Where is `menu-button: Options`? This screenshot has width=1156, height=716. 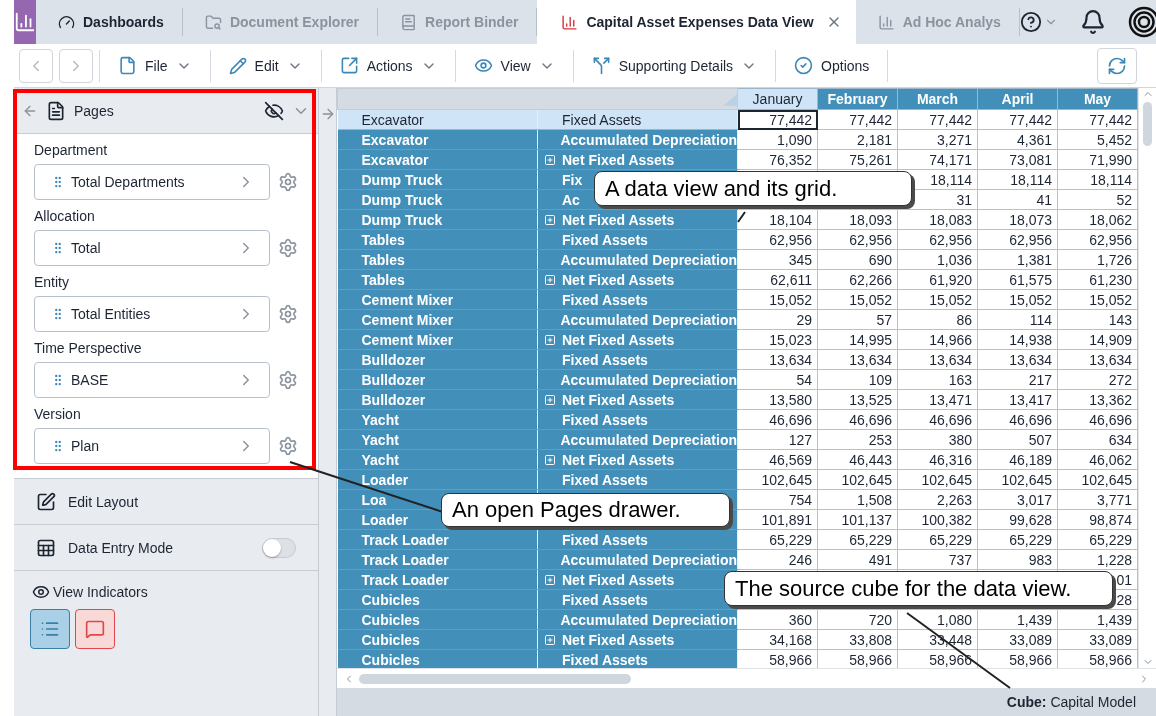 menu-button: Options is located at coordinates (832, 65).